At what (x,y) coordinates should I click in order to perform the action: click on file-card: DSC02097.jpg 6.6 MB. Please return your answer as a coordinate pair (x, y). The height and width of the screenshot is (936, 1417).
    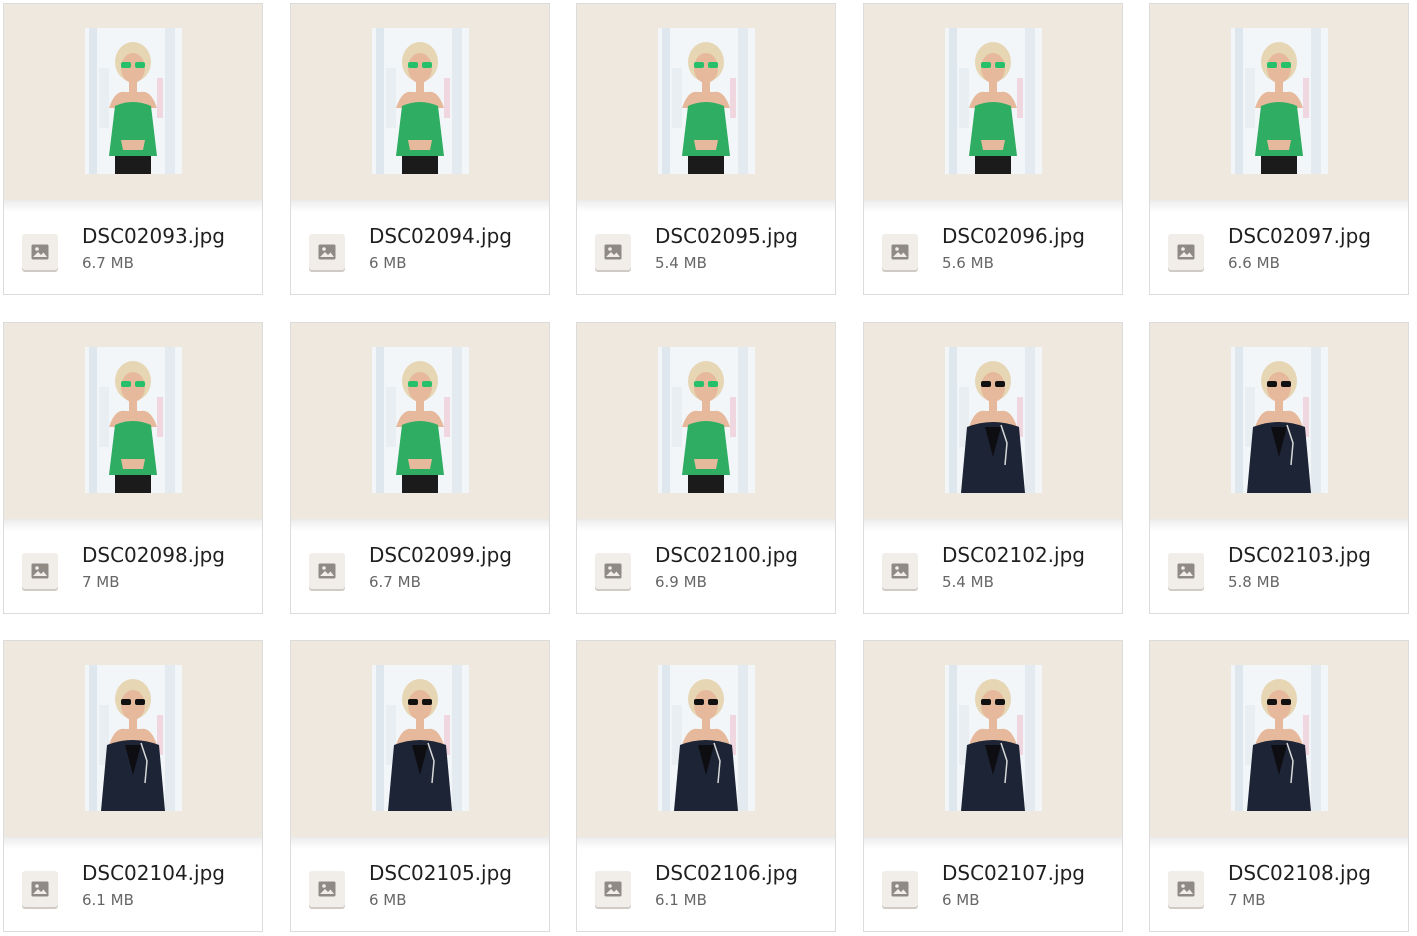
    Looking at the image, I should click on (1279, 149).